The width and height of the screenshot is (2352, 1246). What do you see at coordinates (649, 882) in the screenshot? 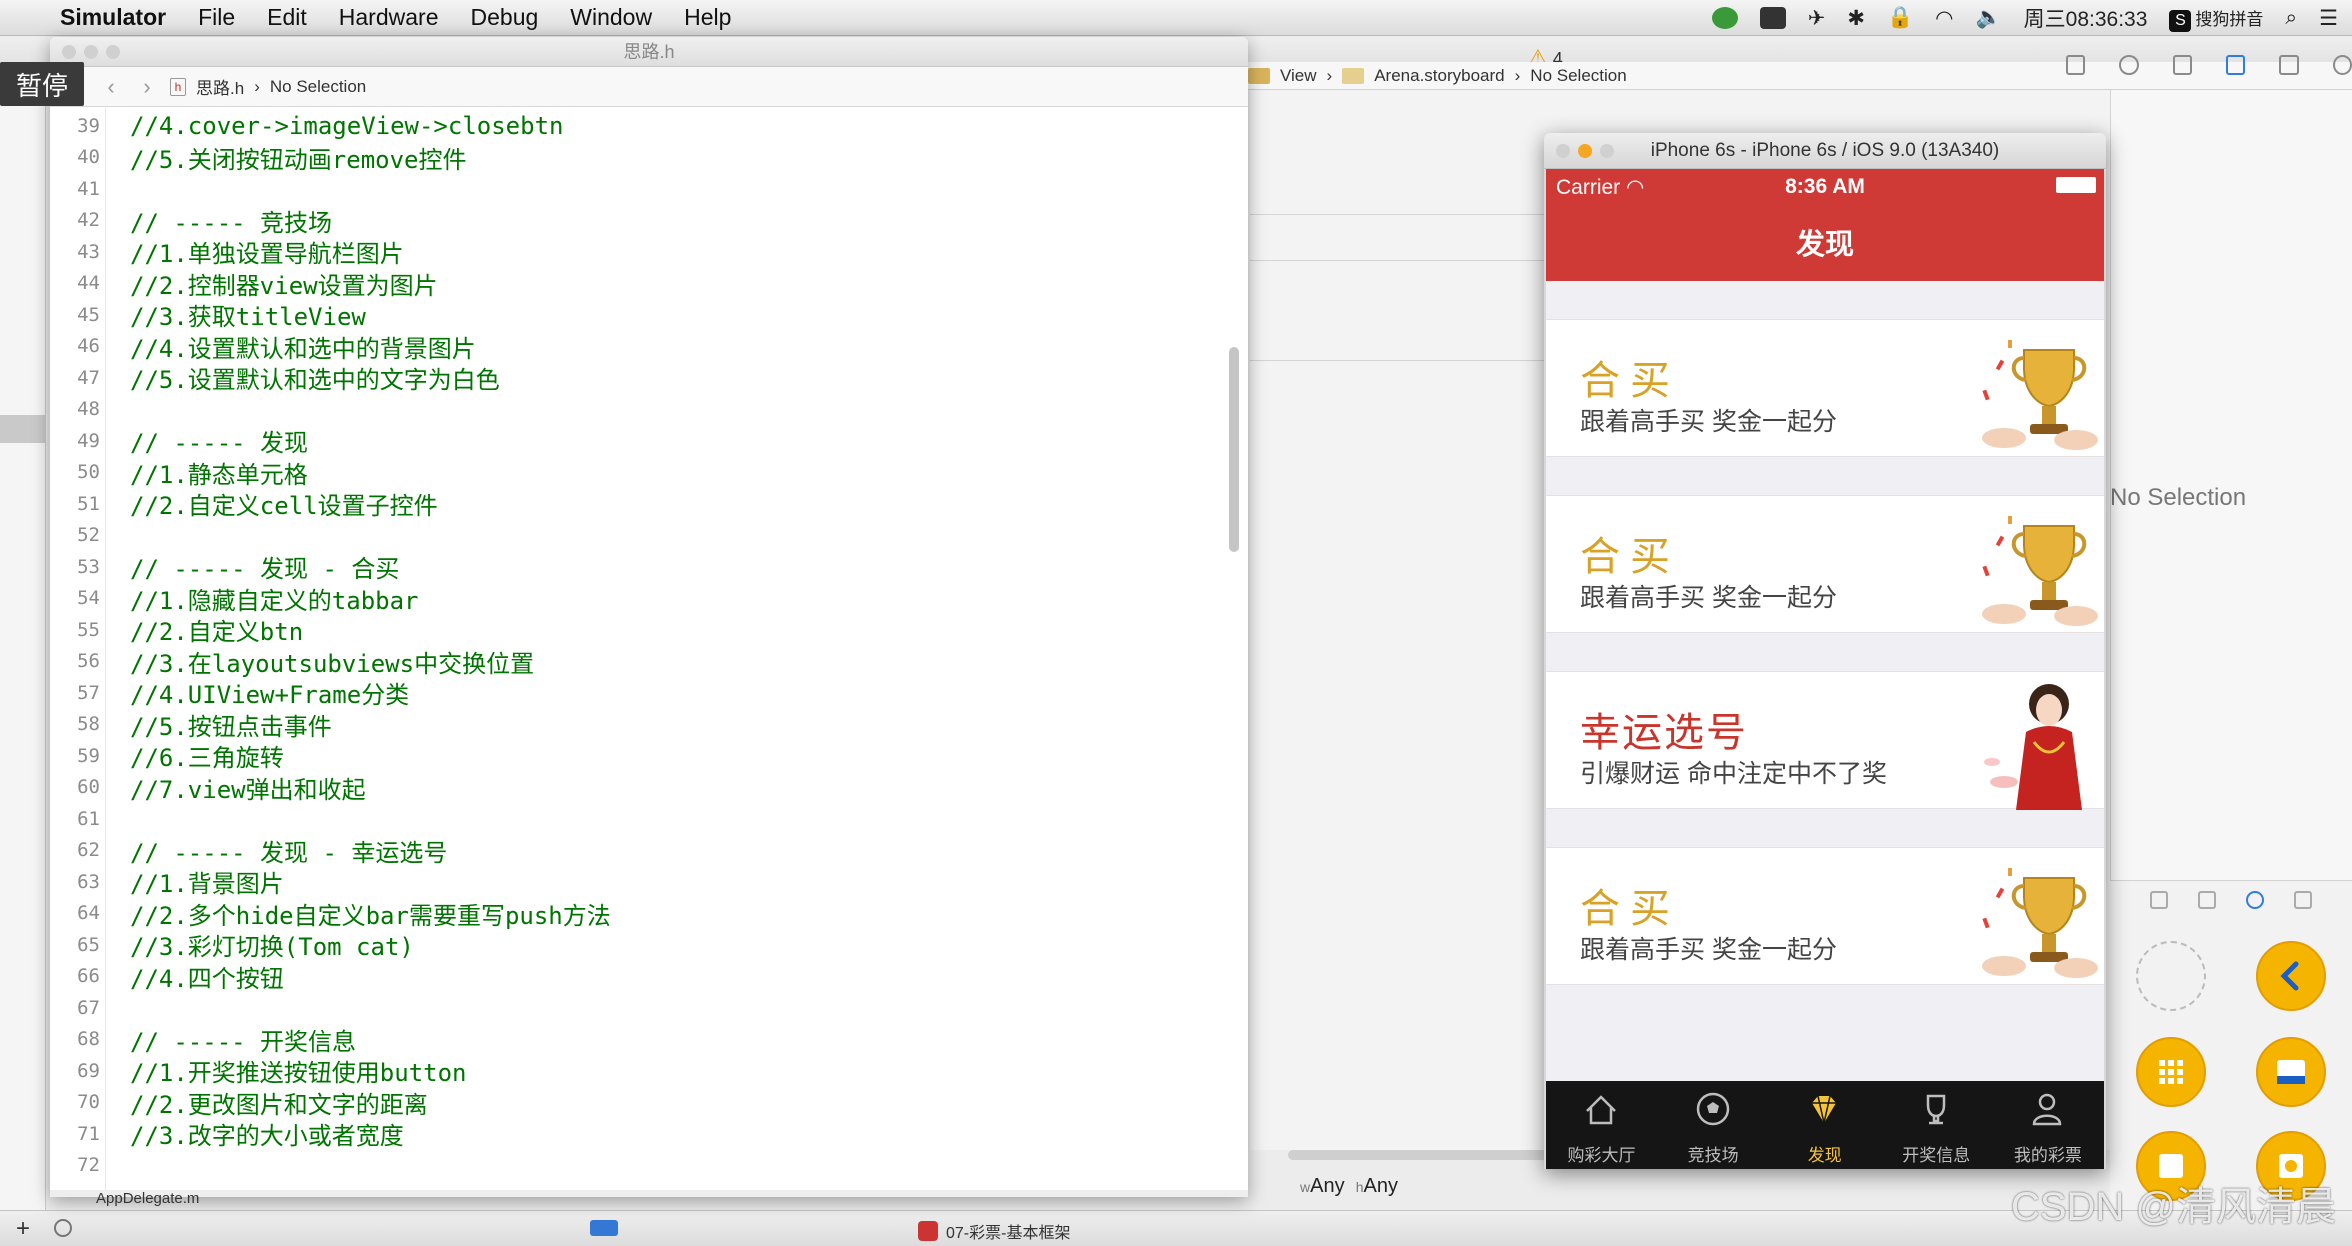
I see `code-line: 63 //1.背景图片` at bounding box center [649, 882].